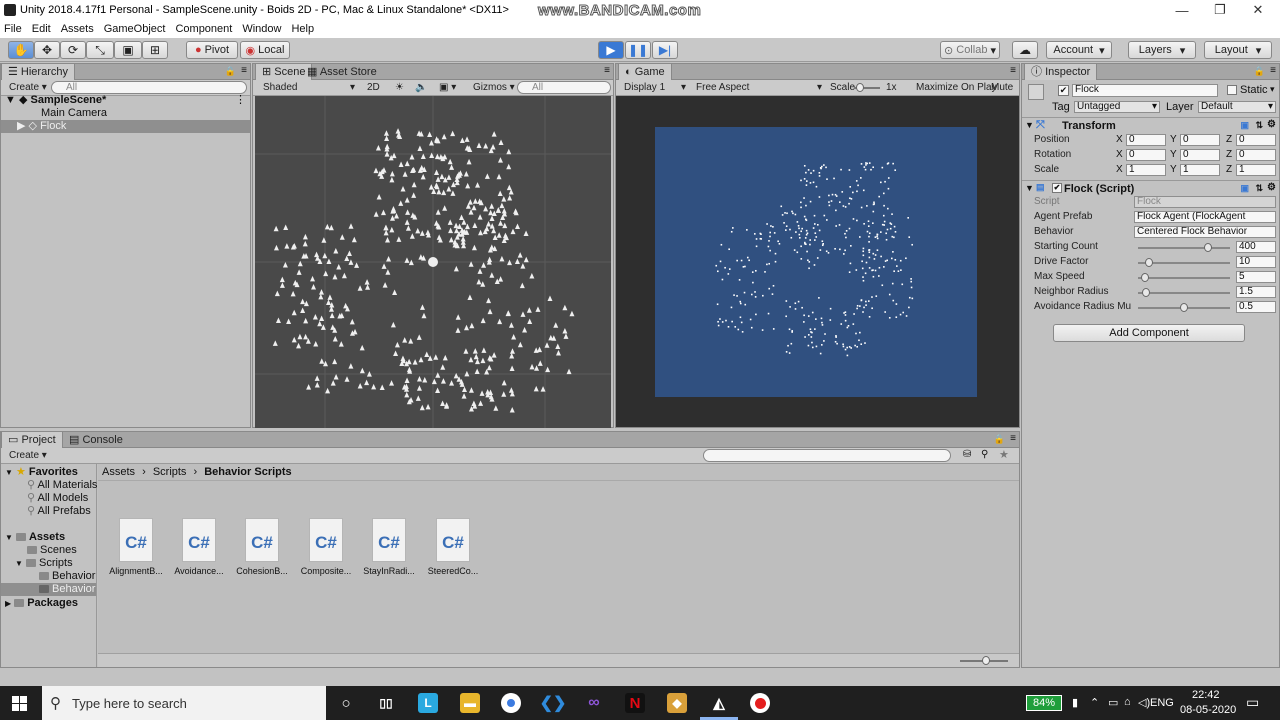  What do you see at coordinates (1117, 107) in the screenshot?
I see `tag-dropdown: Untagged ▾` at bounding box center [1117, 107].